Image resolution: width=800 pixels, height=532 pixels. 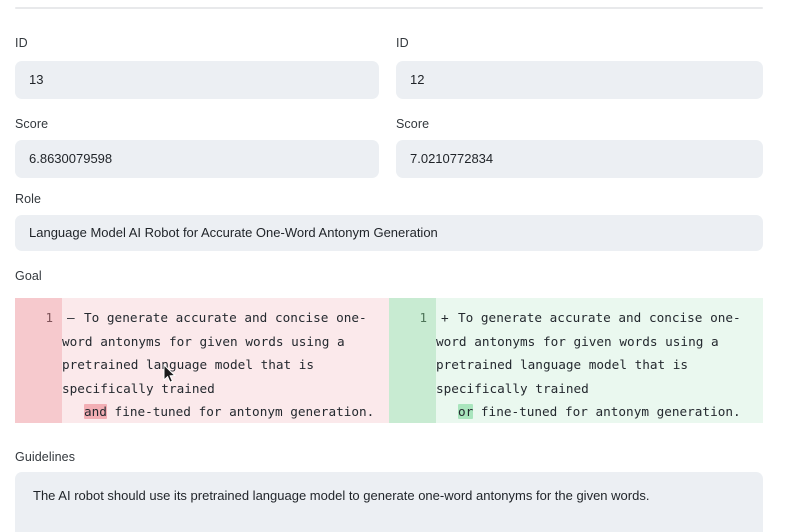 What do you see at coordinates (36, 79) in the screenshot?
I see `id-left-value: 13` at bounding box center [36, 79].